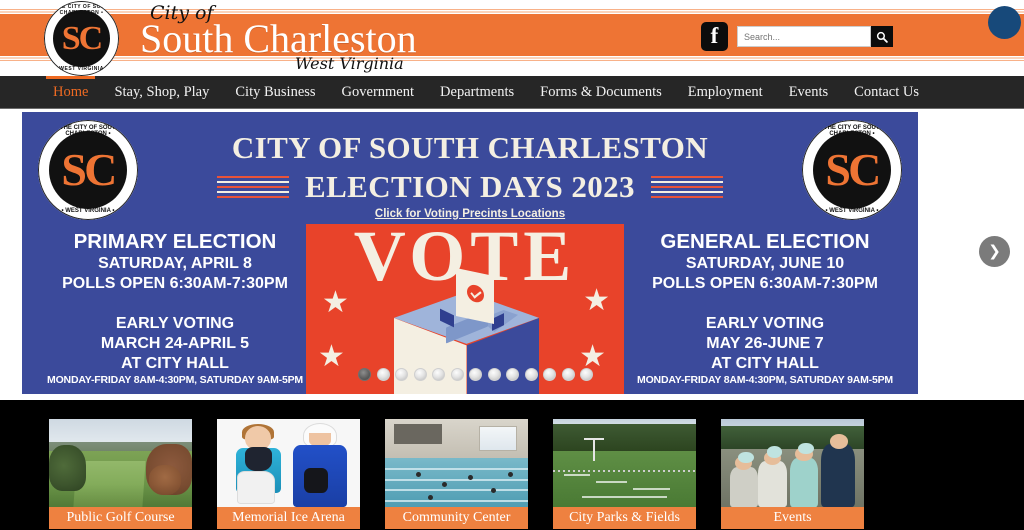 This screenshot has width=1024, height=530. I want to click on search-button, so click(882, 36).